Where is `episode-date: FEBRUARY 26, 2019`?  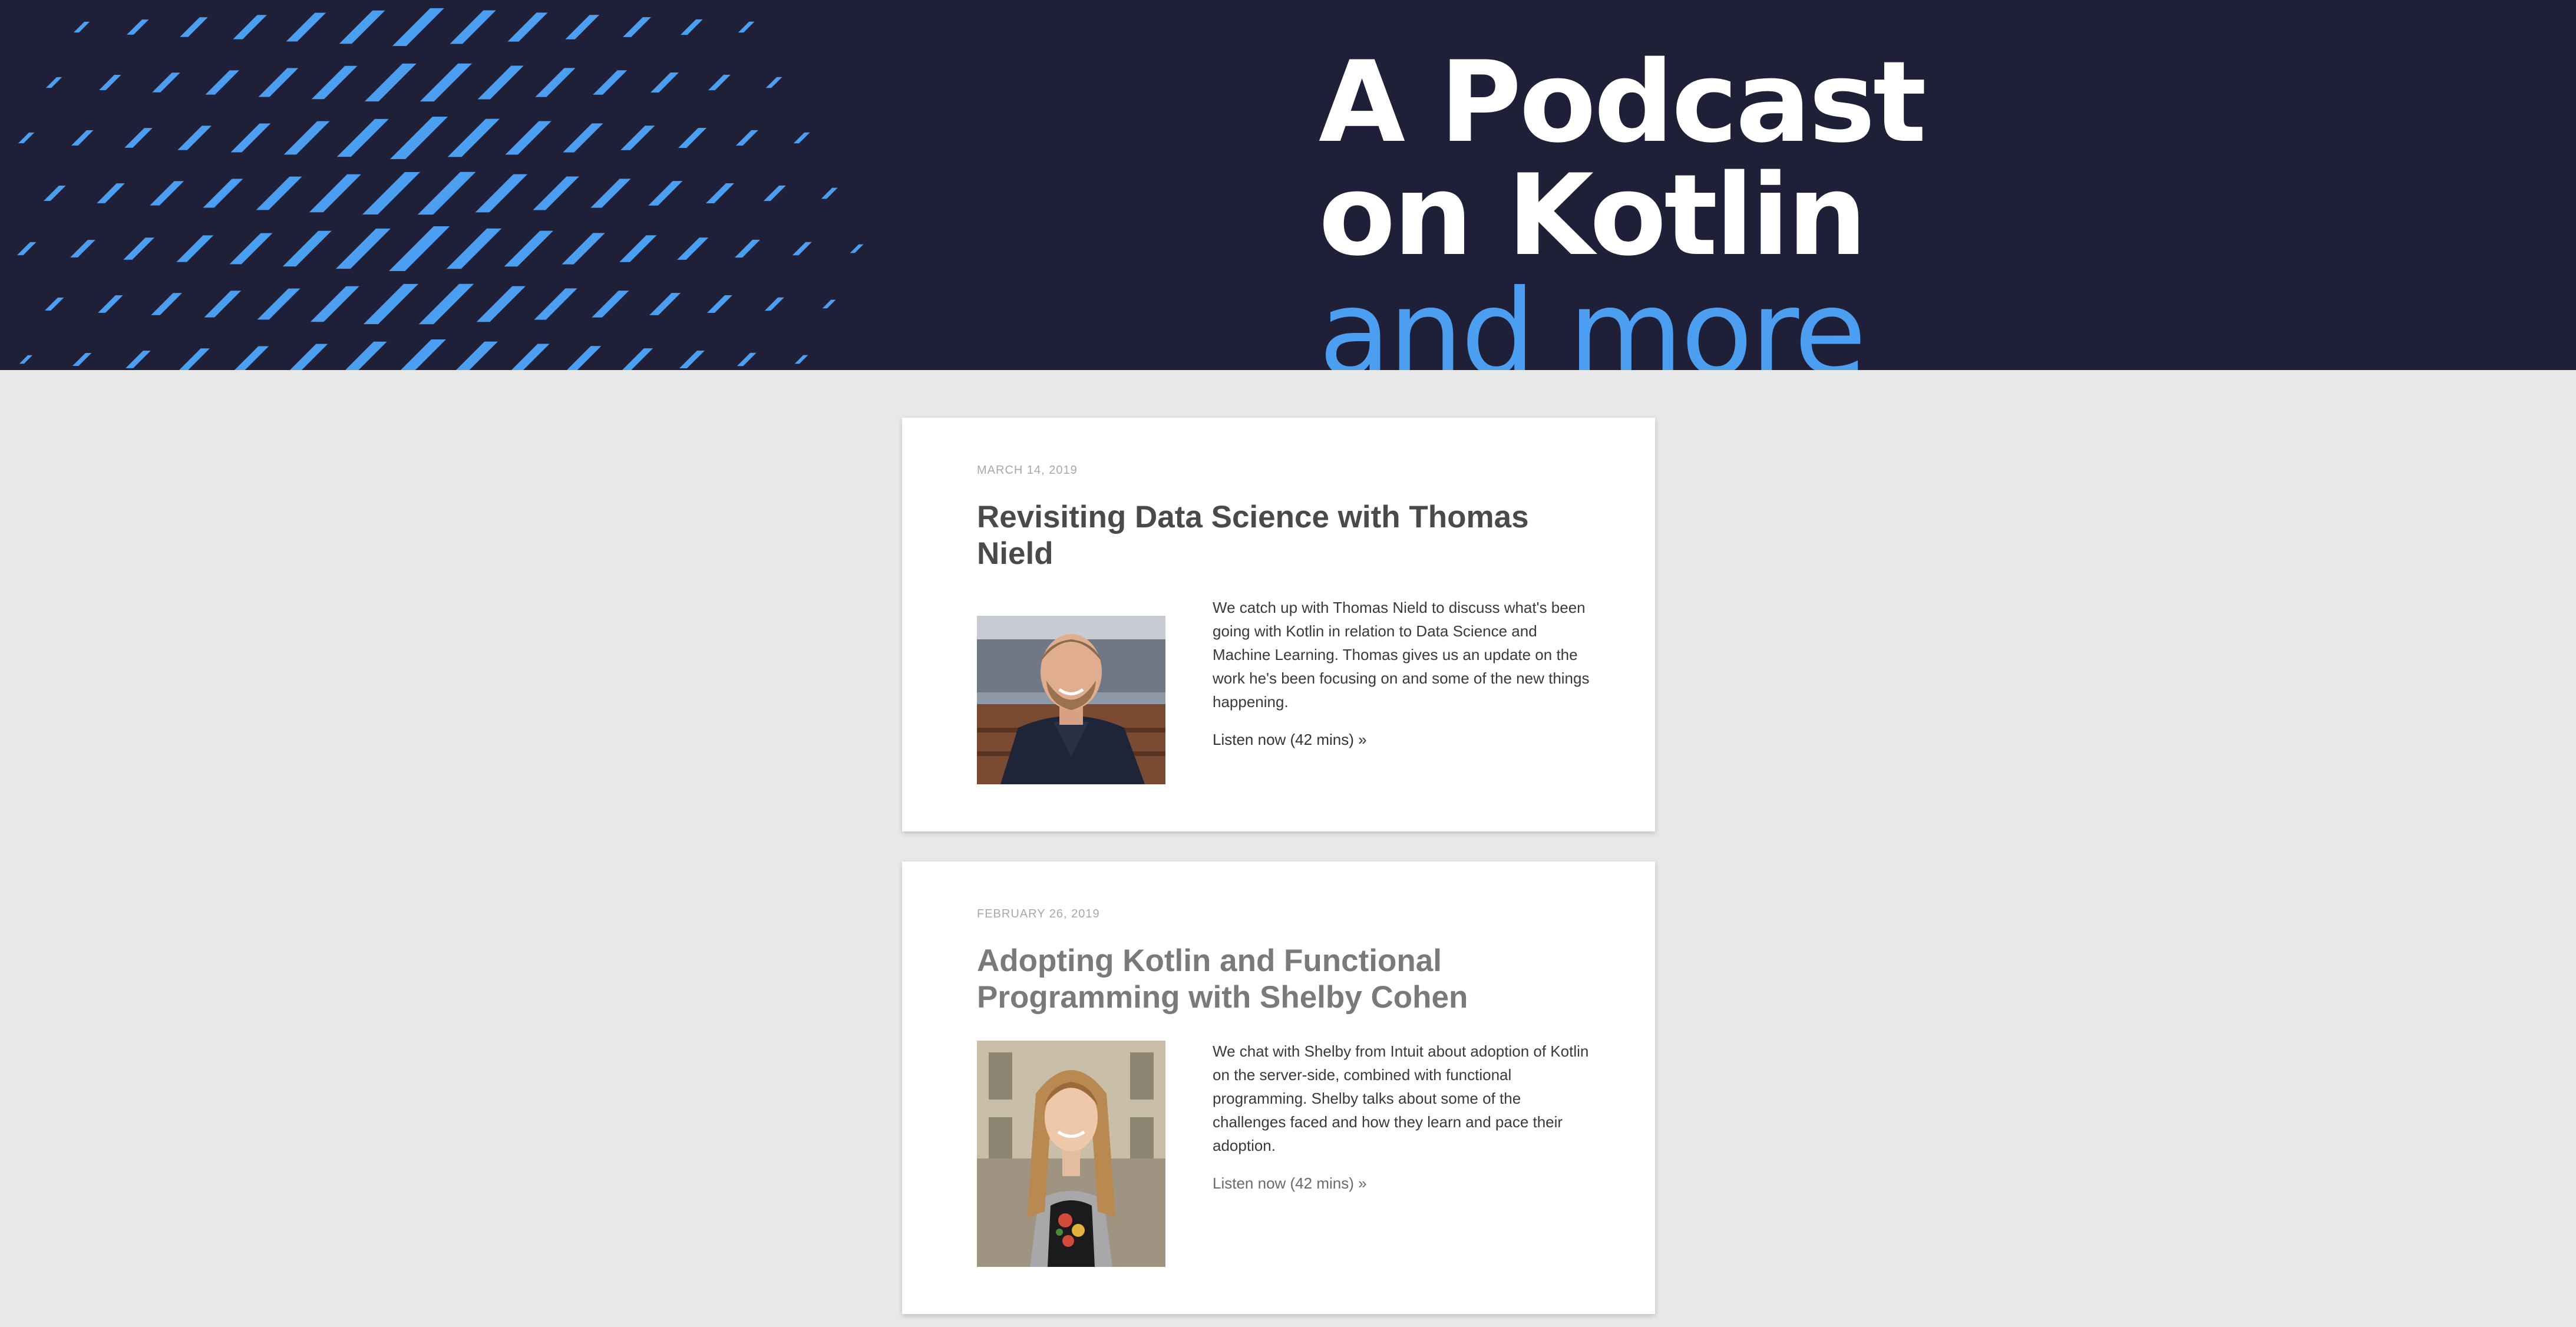
episode-date: FEBRUARY 26, 2019 is located at coordinates (1038, 913).